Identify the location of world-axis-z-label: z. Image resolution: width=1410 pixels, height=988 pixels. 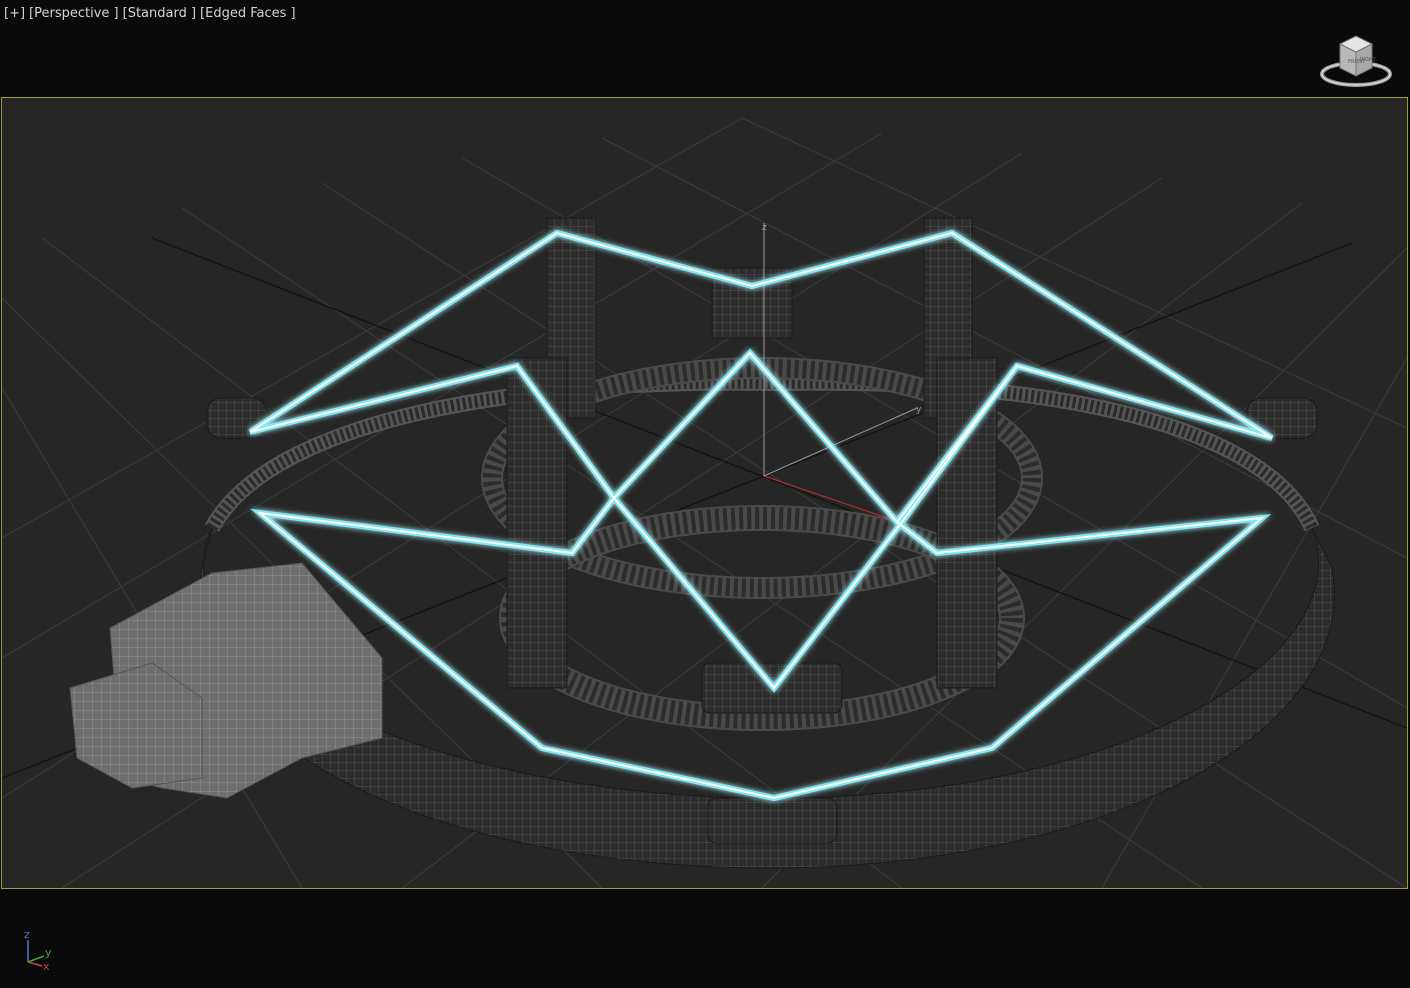
(764, 228).